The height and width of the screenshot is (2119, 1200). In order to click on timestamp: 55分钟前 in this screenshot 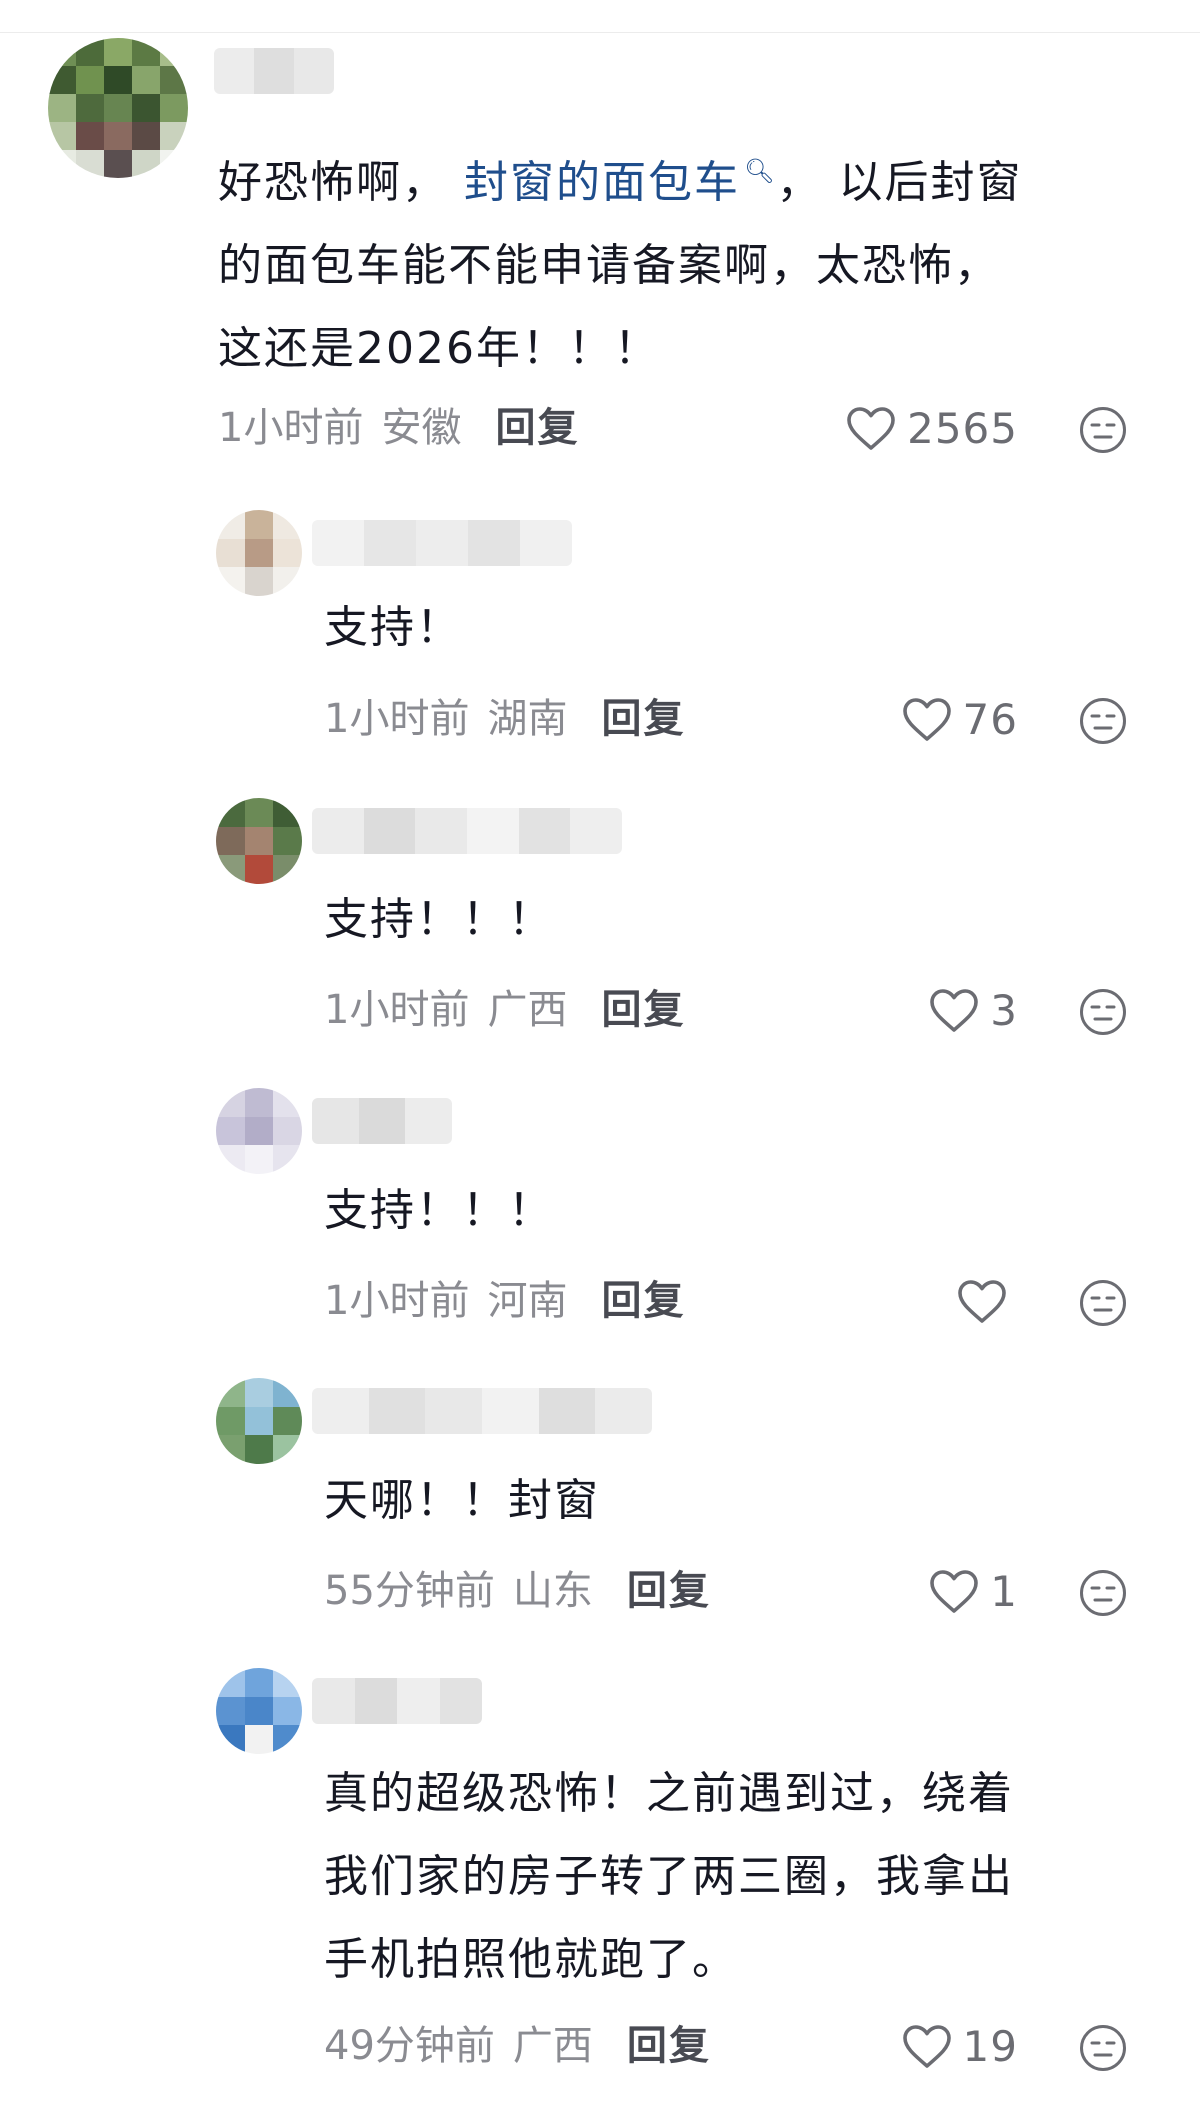, I will do `click(409, 1591)`.